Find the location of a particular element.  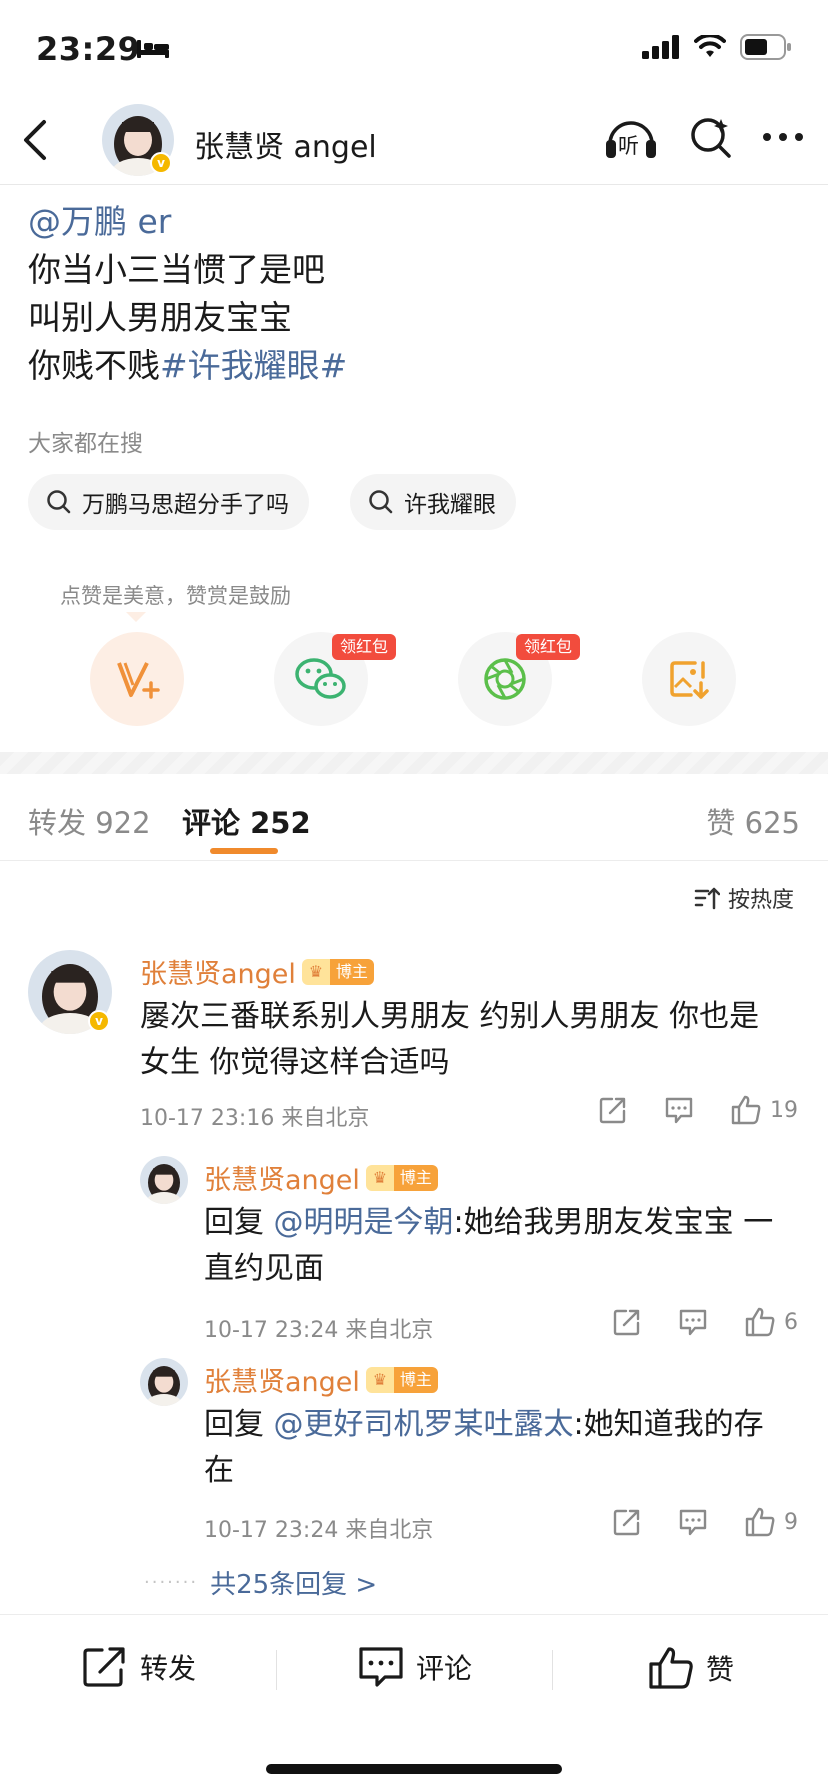

post-mention: @万鹏 er is located at coordinates (99, 221).